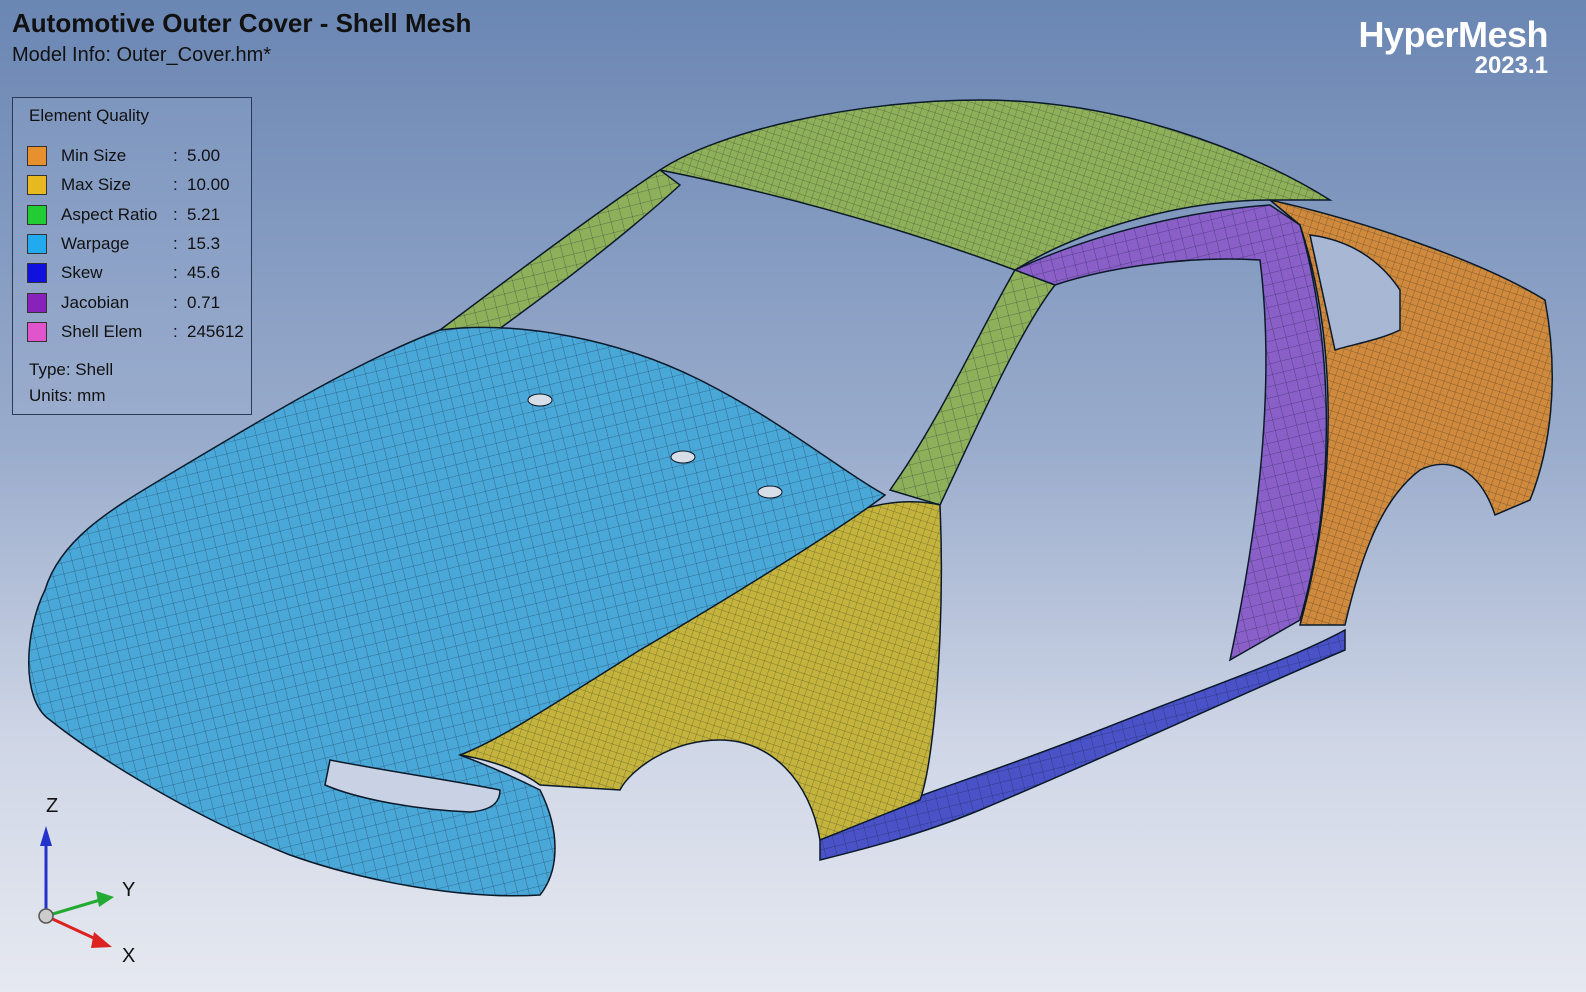 This screenshot has width=1586, height=992. I want to click on legend-type: Type: Shell, so click(71, 369).